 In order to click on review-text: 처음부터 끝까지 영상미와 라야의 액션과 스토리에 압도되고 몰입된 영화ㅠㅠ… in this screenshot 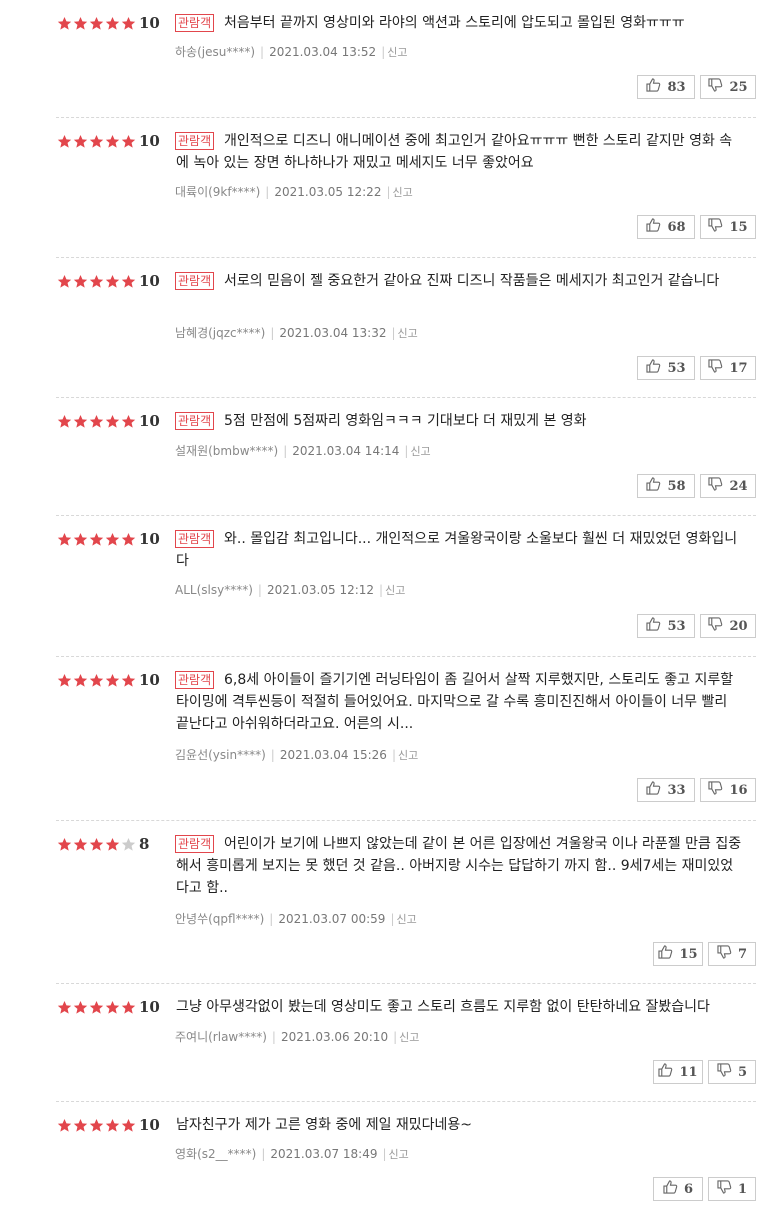, I will do `click(454, 23)`.